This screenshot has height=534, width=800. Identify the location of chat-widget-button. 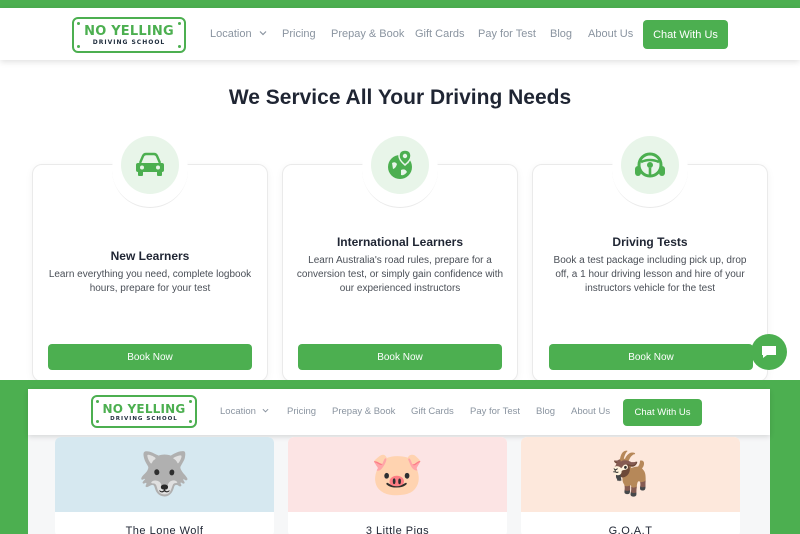
(769, 352).